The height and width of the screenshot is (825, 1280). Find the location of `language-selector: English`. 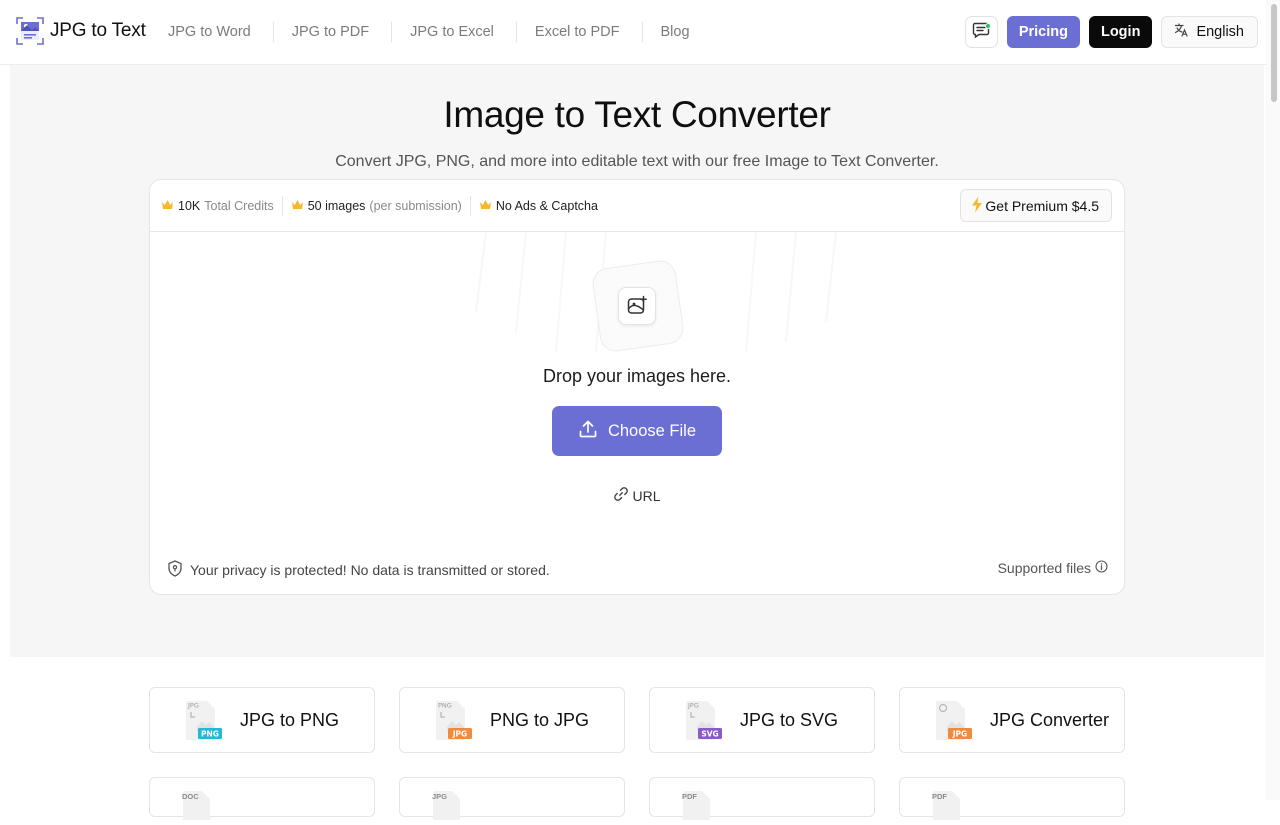

language-selector: English is located at coordinates (1209, 32).